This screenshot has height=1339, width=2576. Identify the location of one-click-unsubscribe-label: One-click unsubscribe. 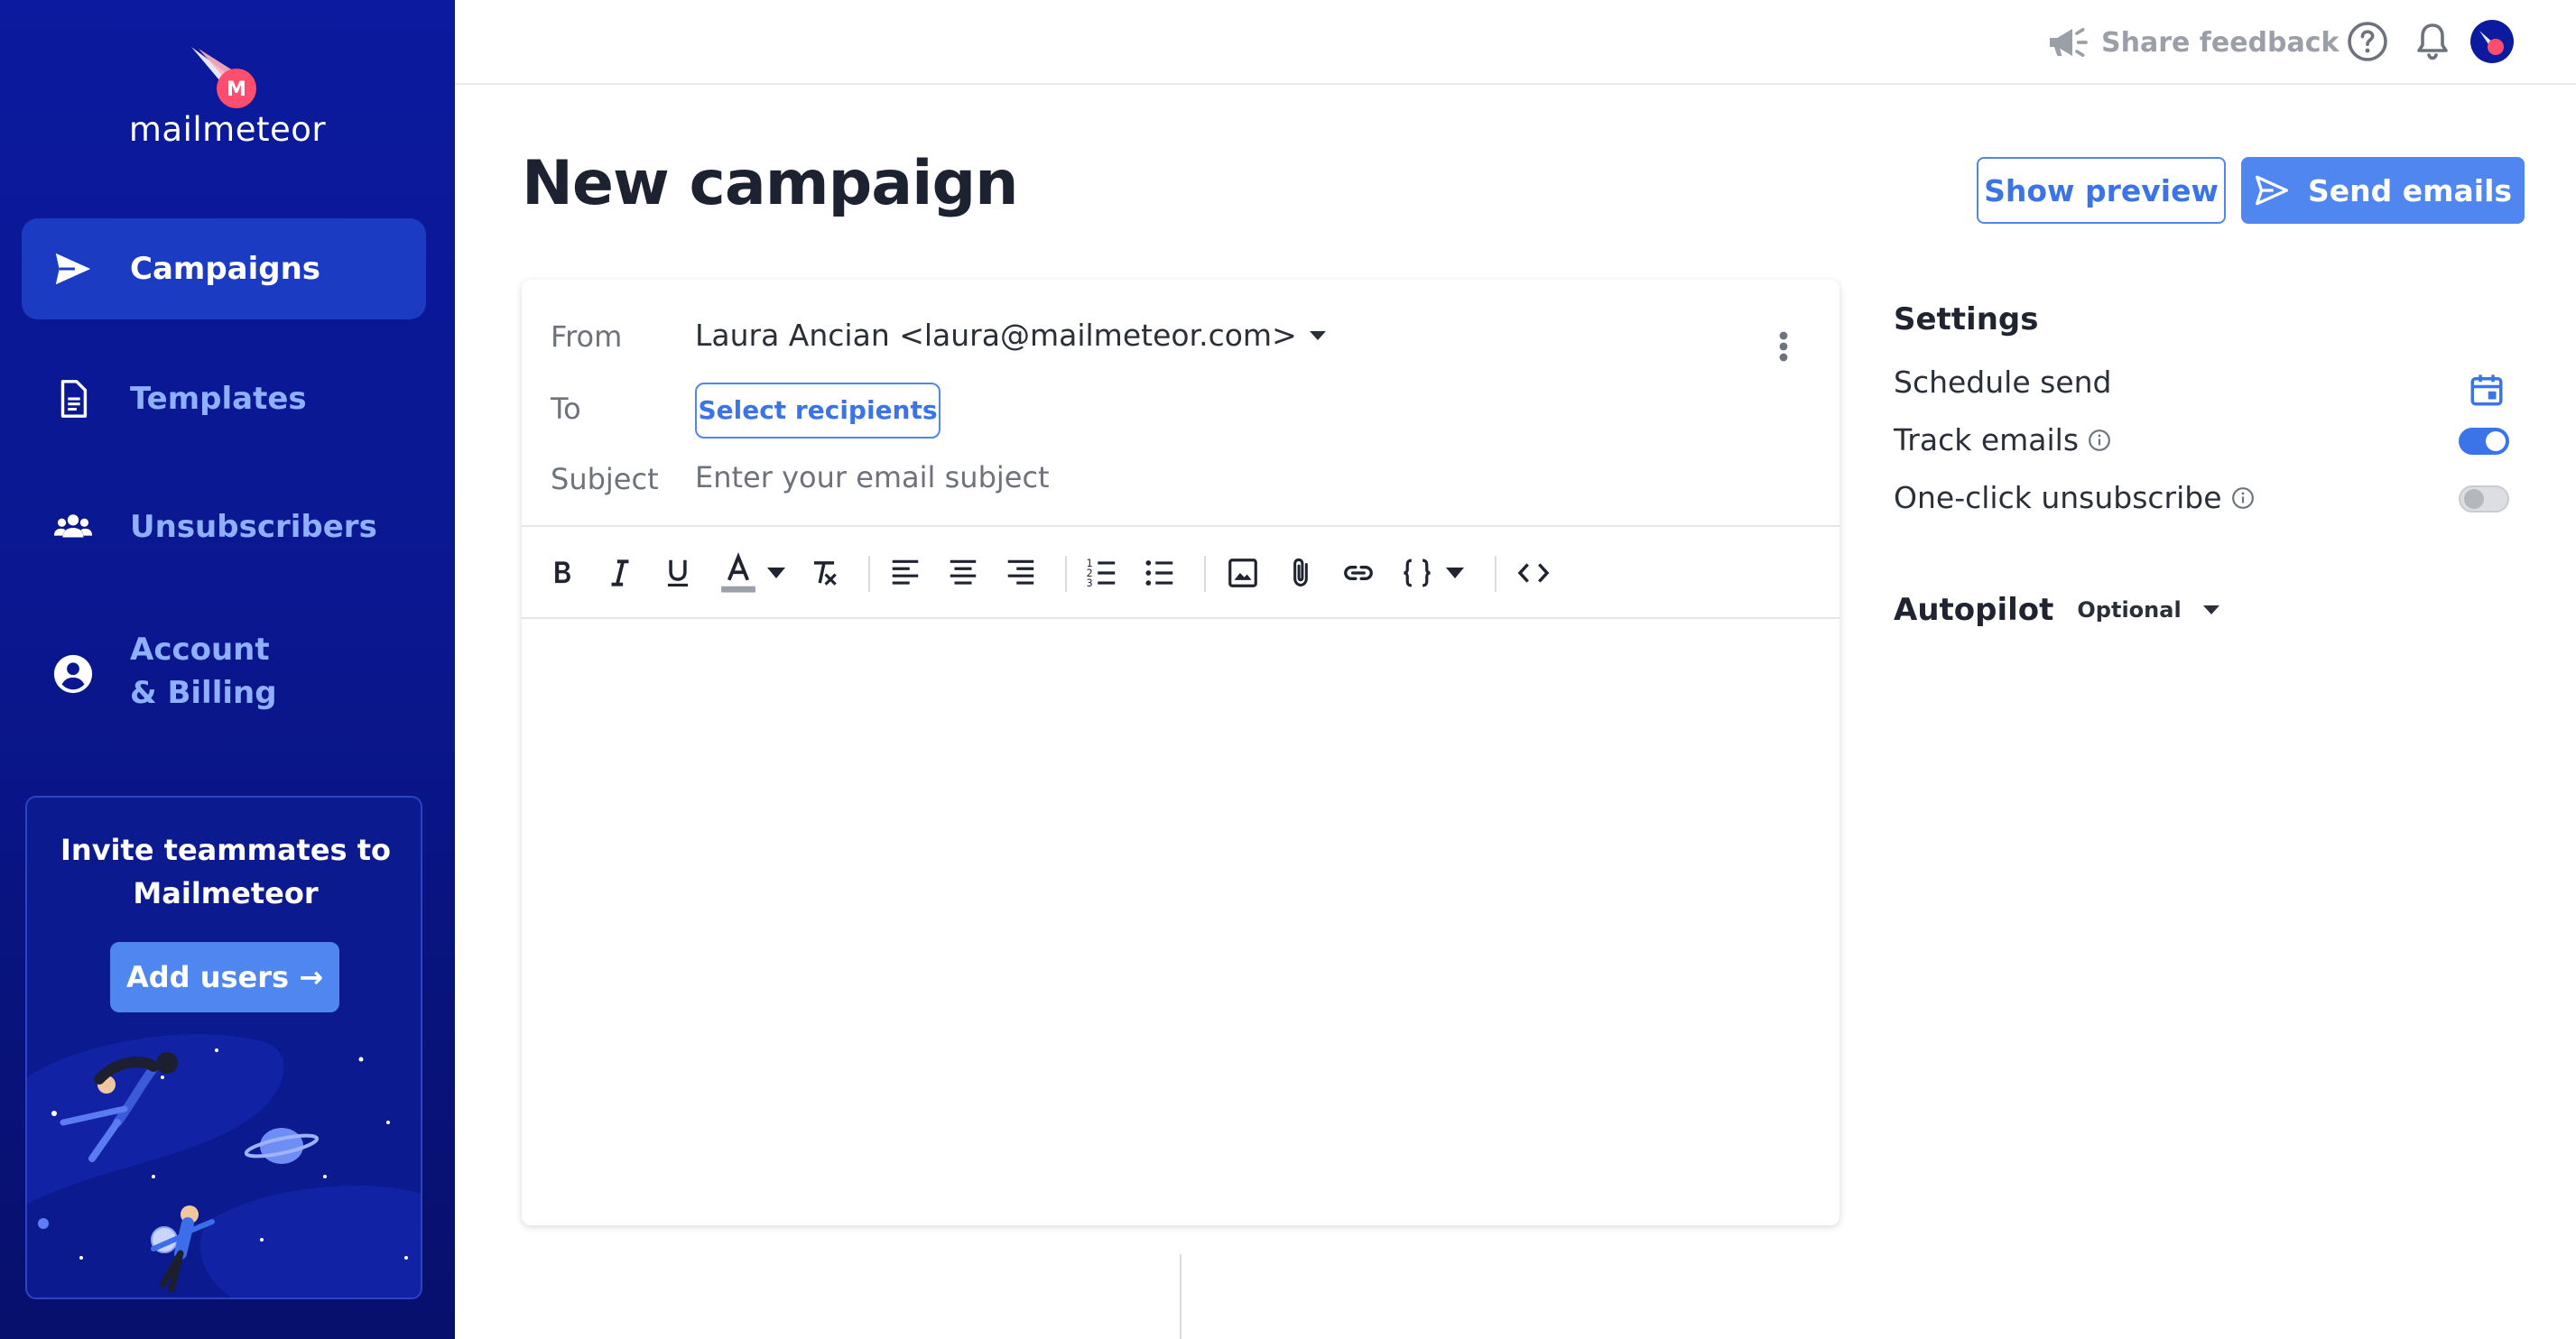
(2074, 497).